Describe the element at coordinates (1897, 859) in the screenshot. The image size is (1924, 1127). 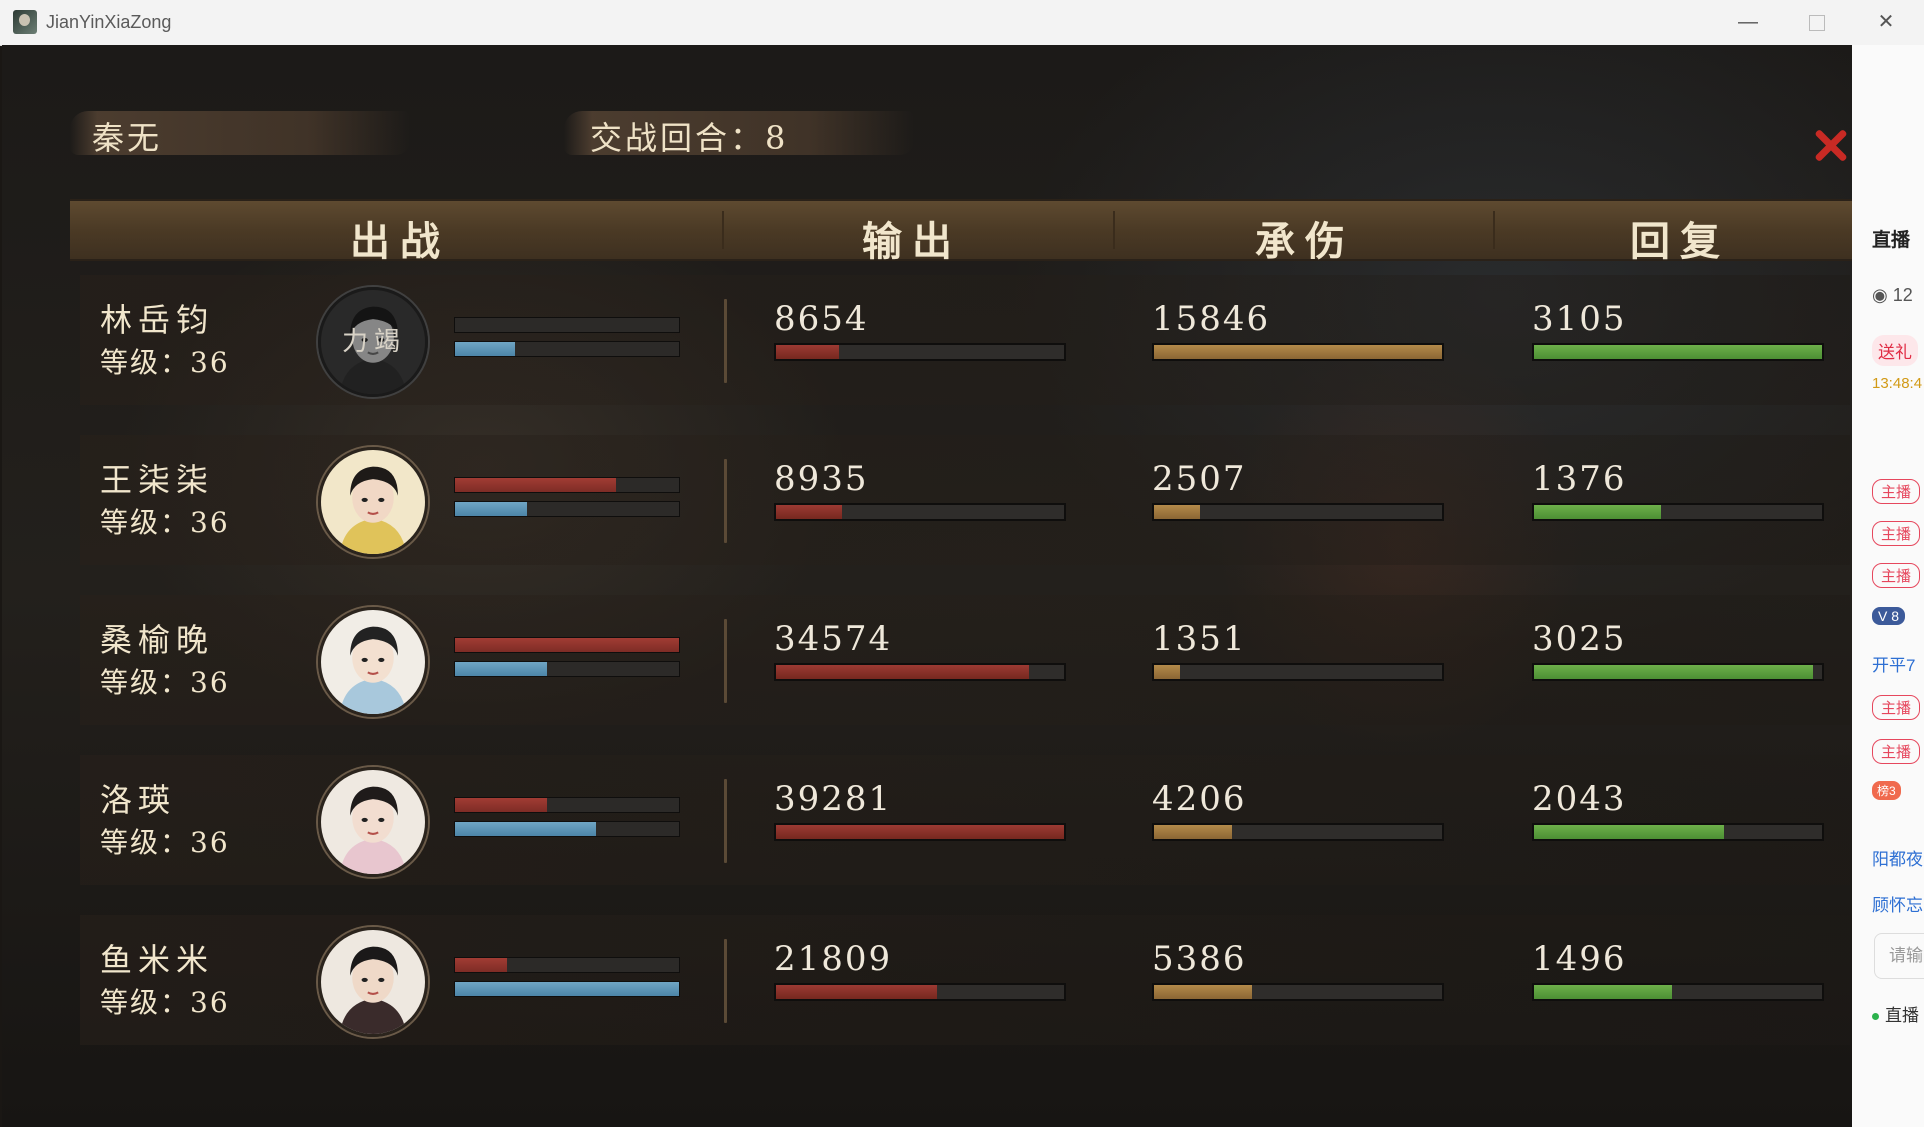
I see `chat-message: 阳都夜` at that location.